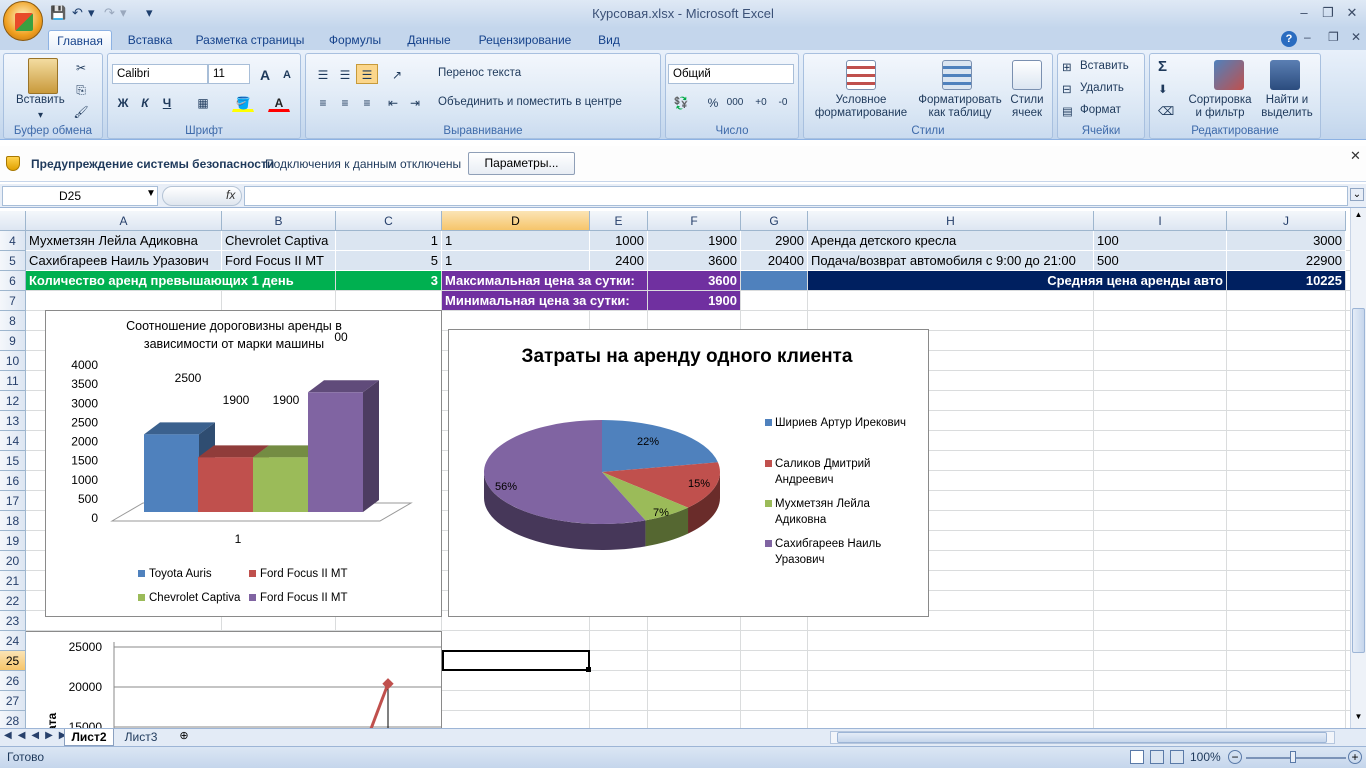  I want to click on maximize-button: ❐, so click(1328, 13).